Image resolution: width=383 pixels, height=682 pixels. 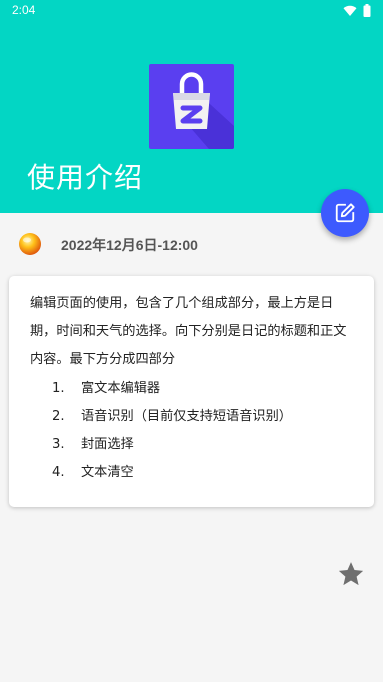 What do you see at coordinates (193, 389) in the screenshot?
I see `list-item: 1. 富文本编辑器` at bounding box center [193, 389].